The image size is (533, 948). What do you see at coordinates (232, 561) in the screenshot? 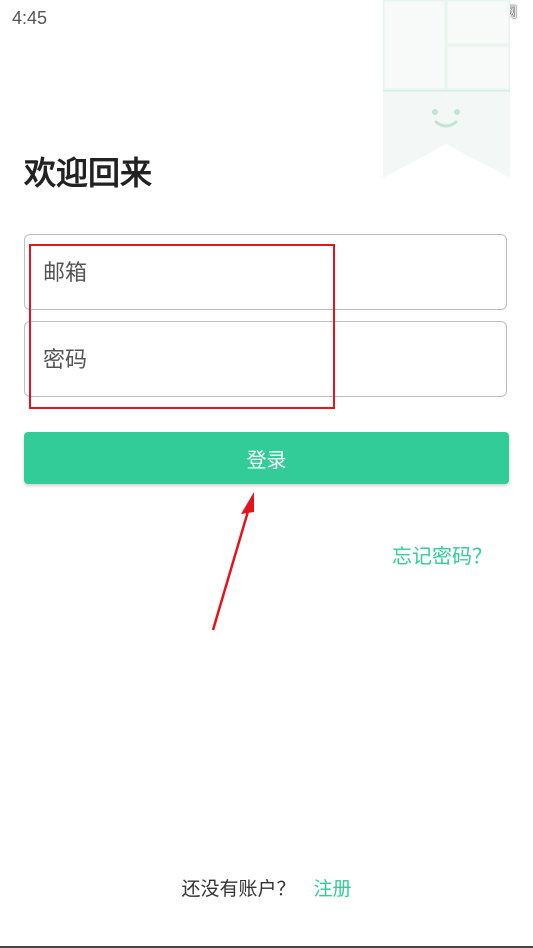
I see `annotation-arrow` at bounding box center [232, 561].